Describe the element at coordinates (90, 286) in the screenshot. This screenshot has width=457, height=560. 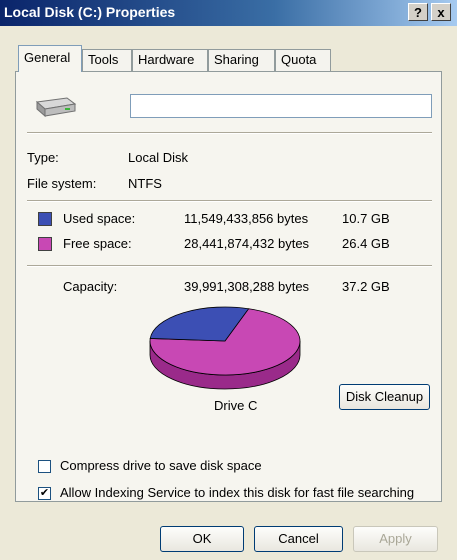
I see `capacity-label: Capacity:` at that location.